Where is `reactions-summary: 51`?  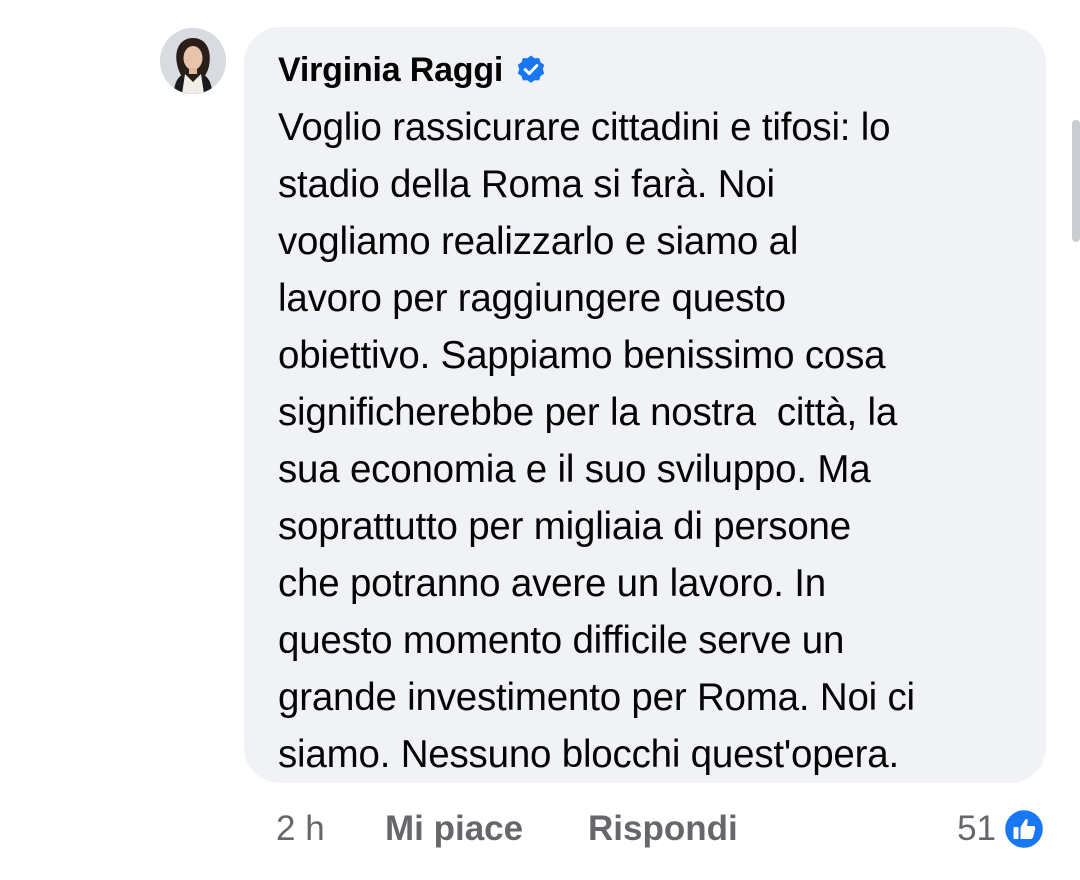
reactions-summary: 51 is located at coordinates (1001, 829).